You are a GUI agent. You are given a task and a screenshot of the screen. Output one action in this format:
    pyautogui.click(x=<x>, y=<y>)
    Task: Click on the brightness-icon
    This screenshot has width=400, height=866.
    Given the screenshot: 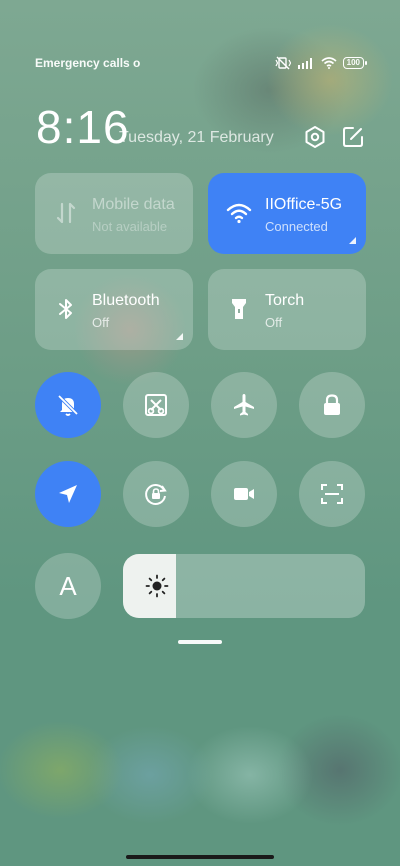 What is the action you would take?
    pyautogui.click(x=157, y=586)
    